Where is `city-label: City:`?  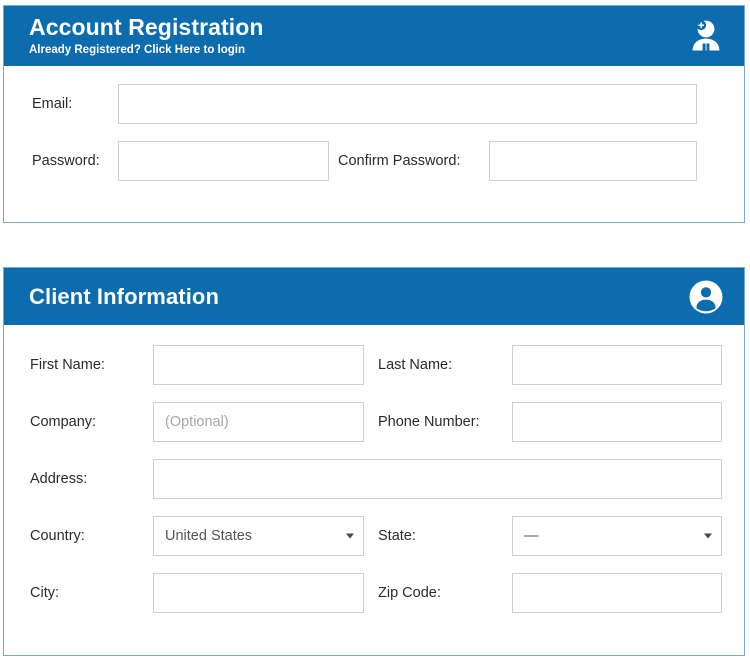
city-label: City: is located at coordinates (44, 593).